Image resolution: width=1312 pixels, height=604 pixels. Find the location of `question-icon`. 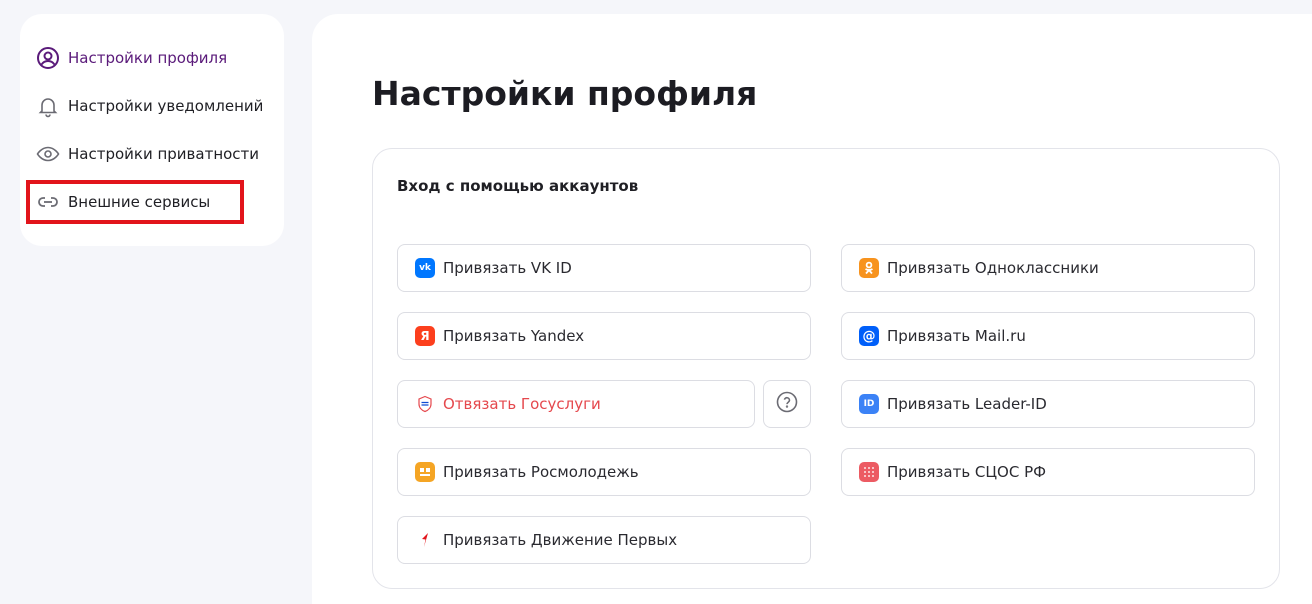

question-icon is located at coordinates (787, 404).